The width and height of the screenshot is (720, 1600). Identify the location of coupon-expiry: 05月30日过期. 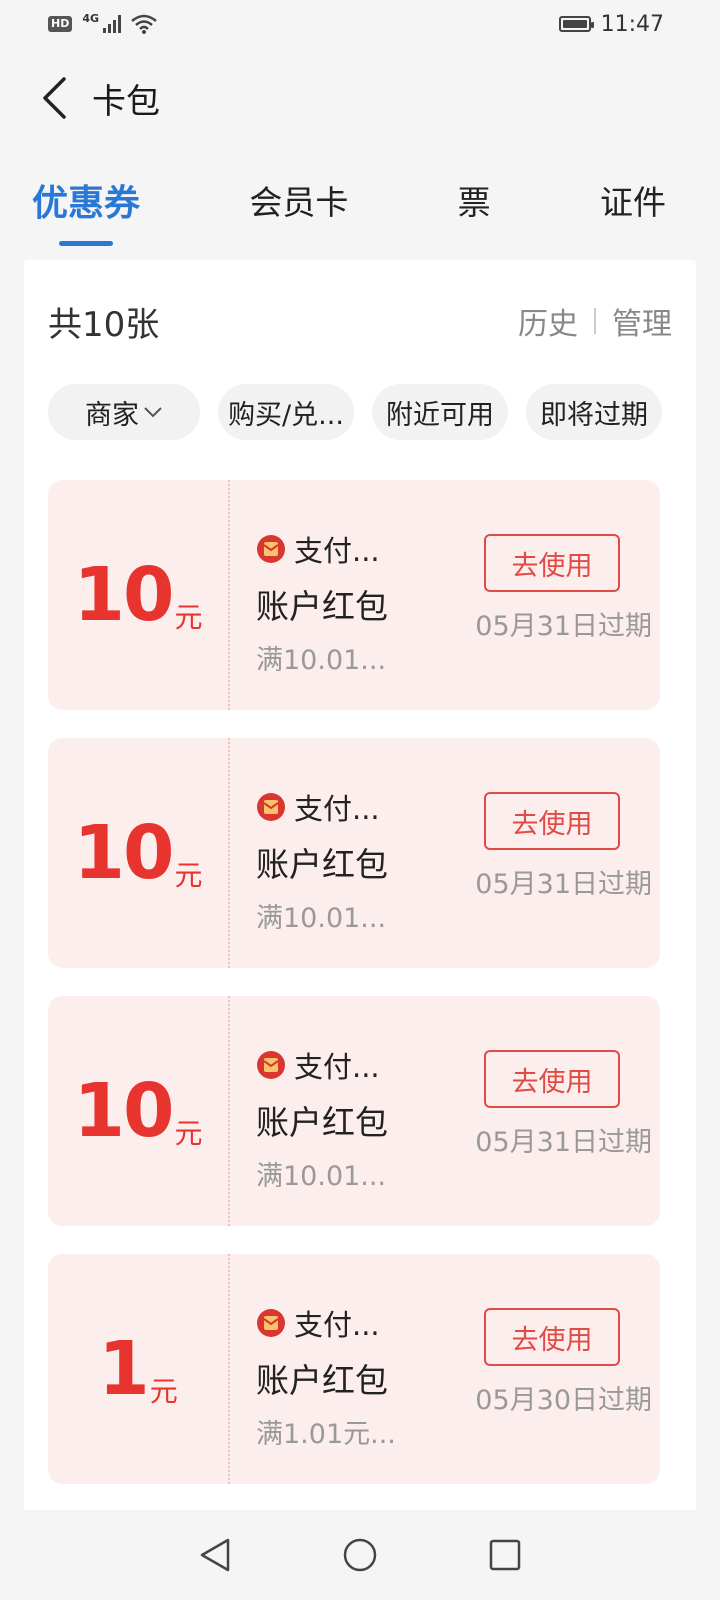
(563, 1400).